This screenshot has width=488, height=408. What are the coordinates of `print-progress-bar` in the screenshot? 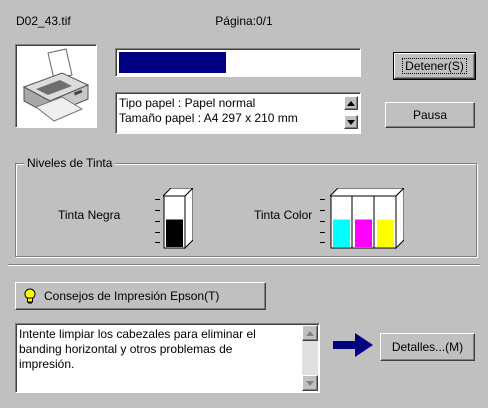 It's located at (238, 62).